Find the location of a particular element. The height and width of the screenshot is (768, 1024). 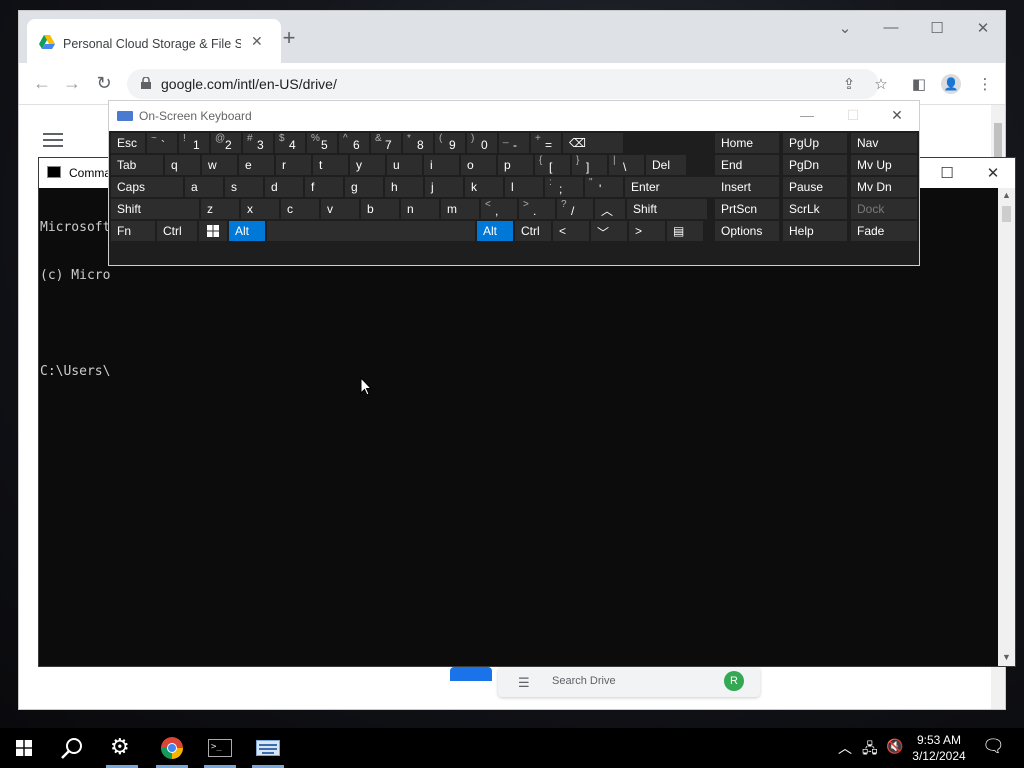

bookmark-star-icon: ☆ is located at coordinates (881, 84).